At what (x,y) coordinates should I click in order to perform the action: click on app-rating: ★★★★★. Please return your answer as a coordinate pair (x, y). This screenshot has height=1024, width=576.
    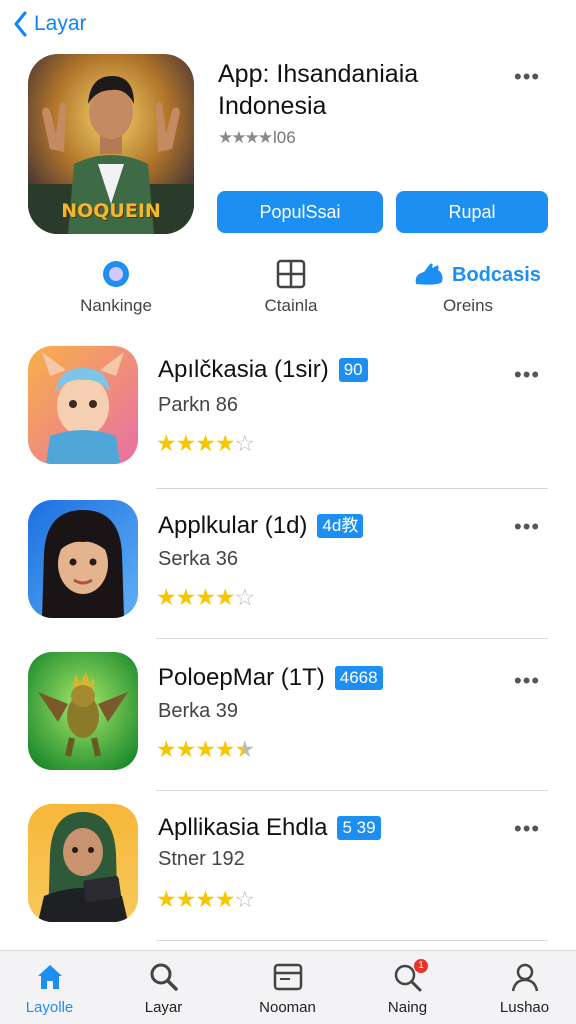
    Looking at the image, I should click on (205, 749).